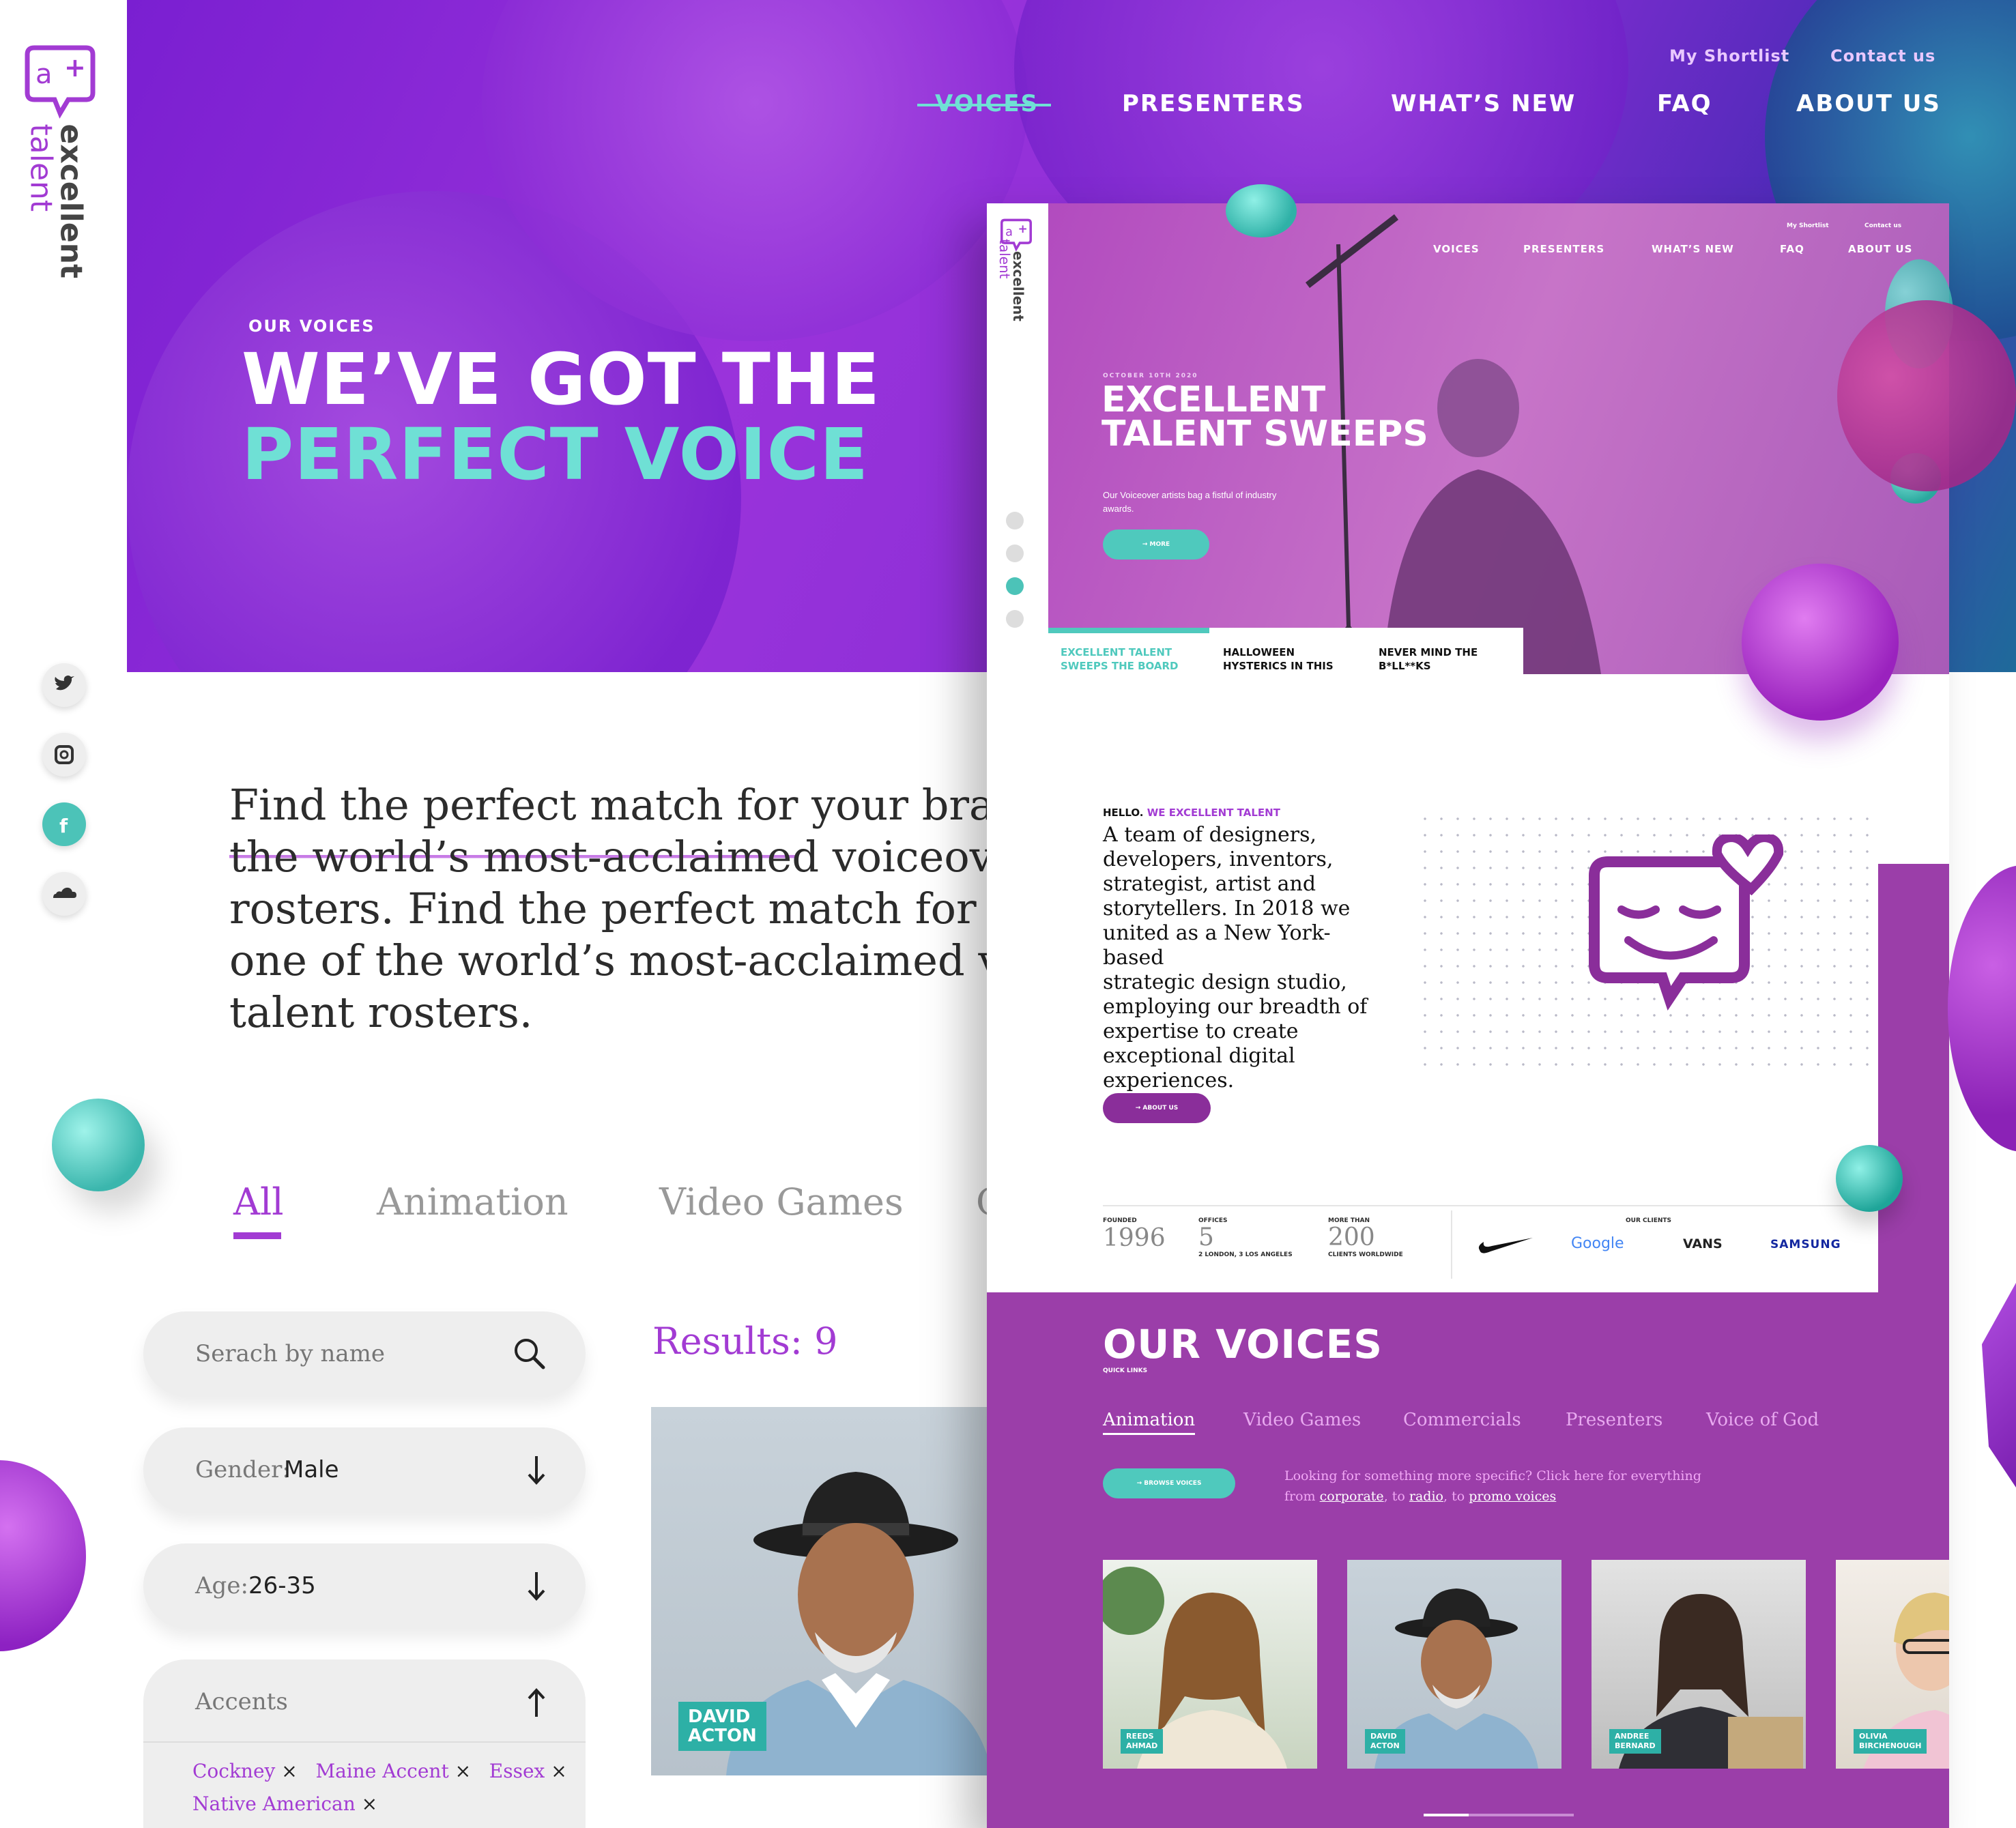 Image resolution: width=2016 pixels, height=1828 pixels. Describe the element at coordinates (311, 326) in the screenshot. I see `hero-eyebrow: OUR VOICES` at that location.